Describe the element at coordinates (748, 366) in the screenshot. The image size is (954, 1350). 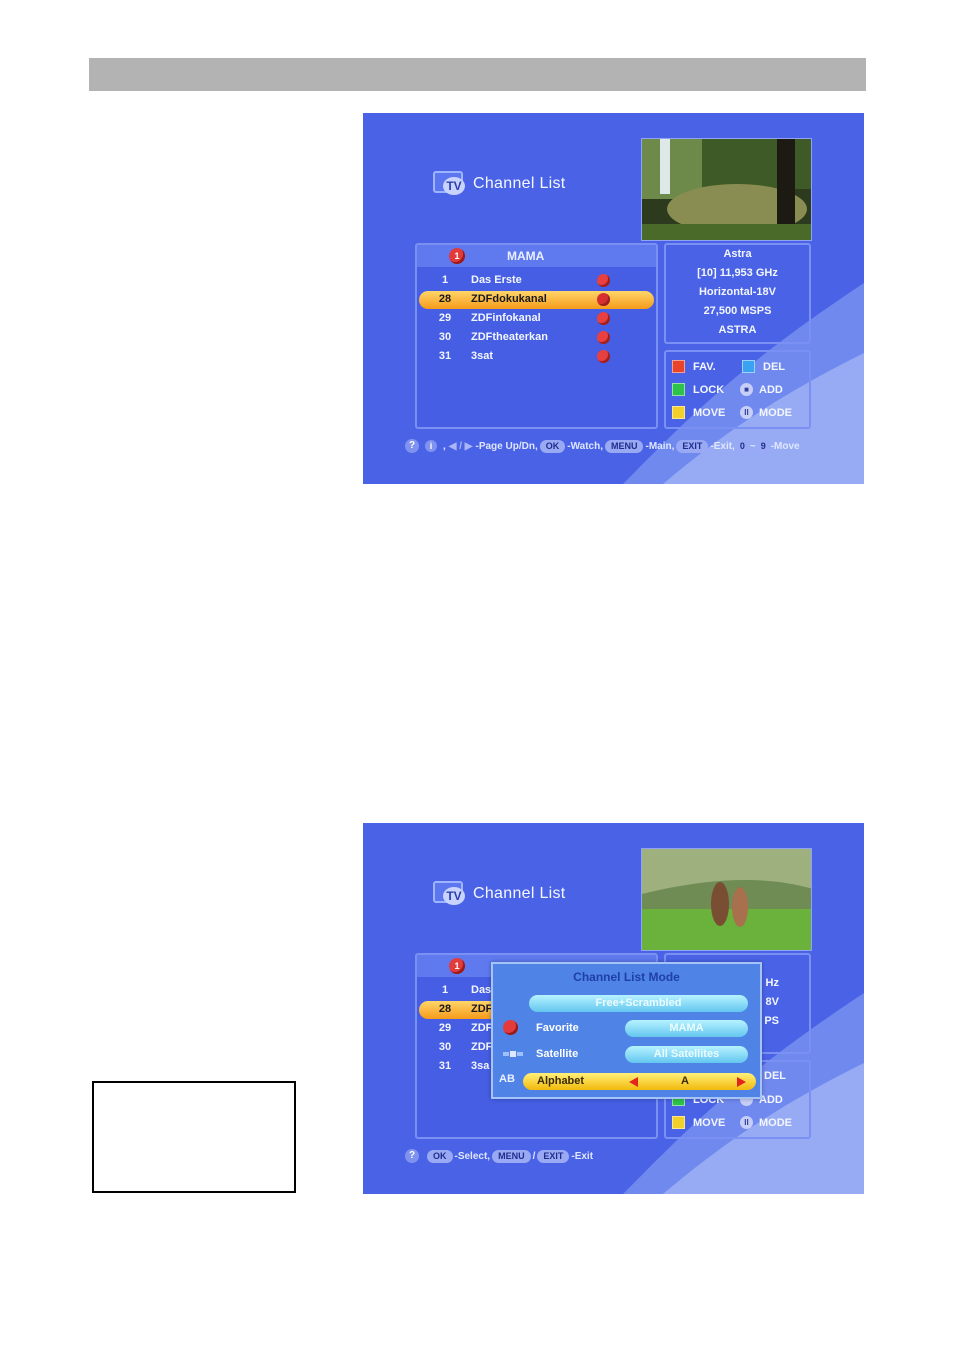
I see `blue-key-icon` at that location.